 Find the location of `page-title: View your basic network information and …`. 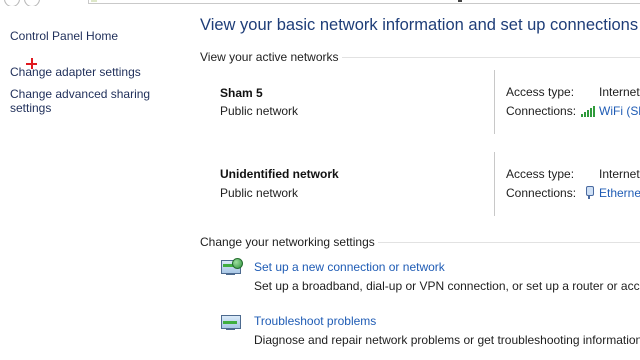

page-title: View your basic network information and … is located at coordinates (419, 25).